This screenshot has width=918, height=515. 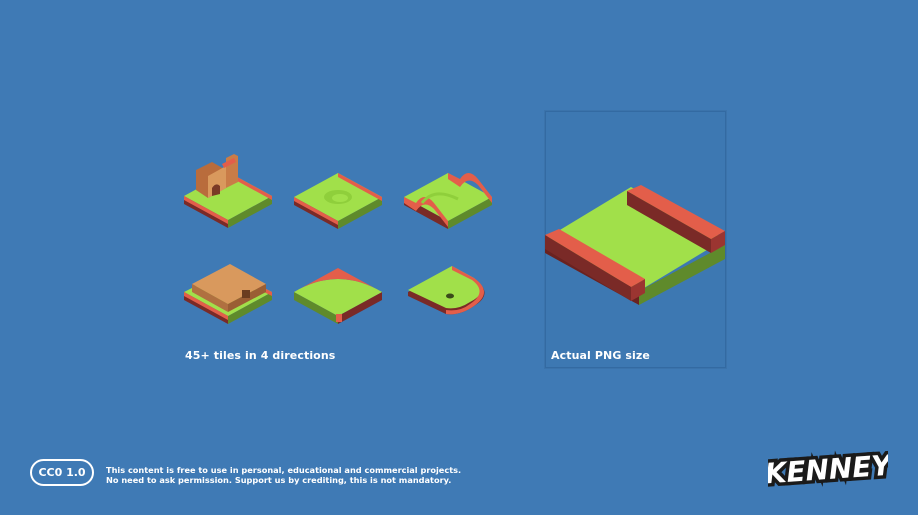 I want to click on tile-rounded-end, so click(x=449, y=295).